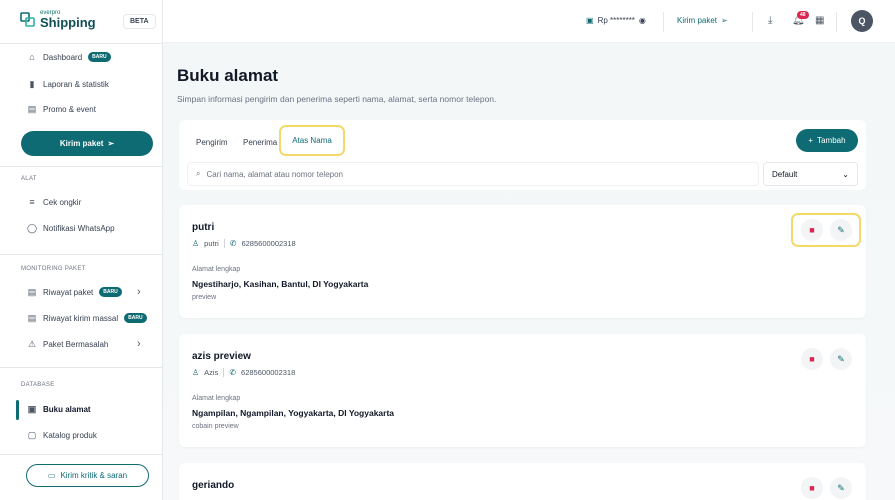 The height and width of the screenshot is (500, 895). I want to click on active-indicator, so click(17, 410).